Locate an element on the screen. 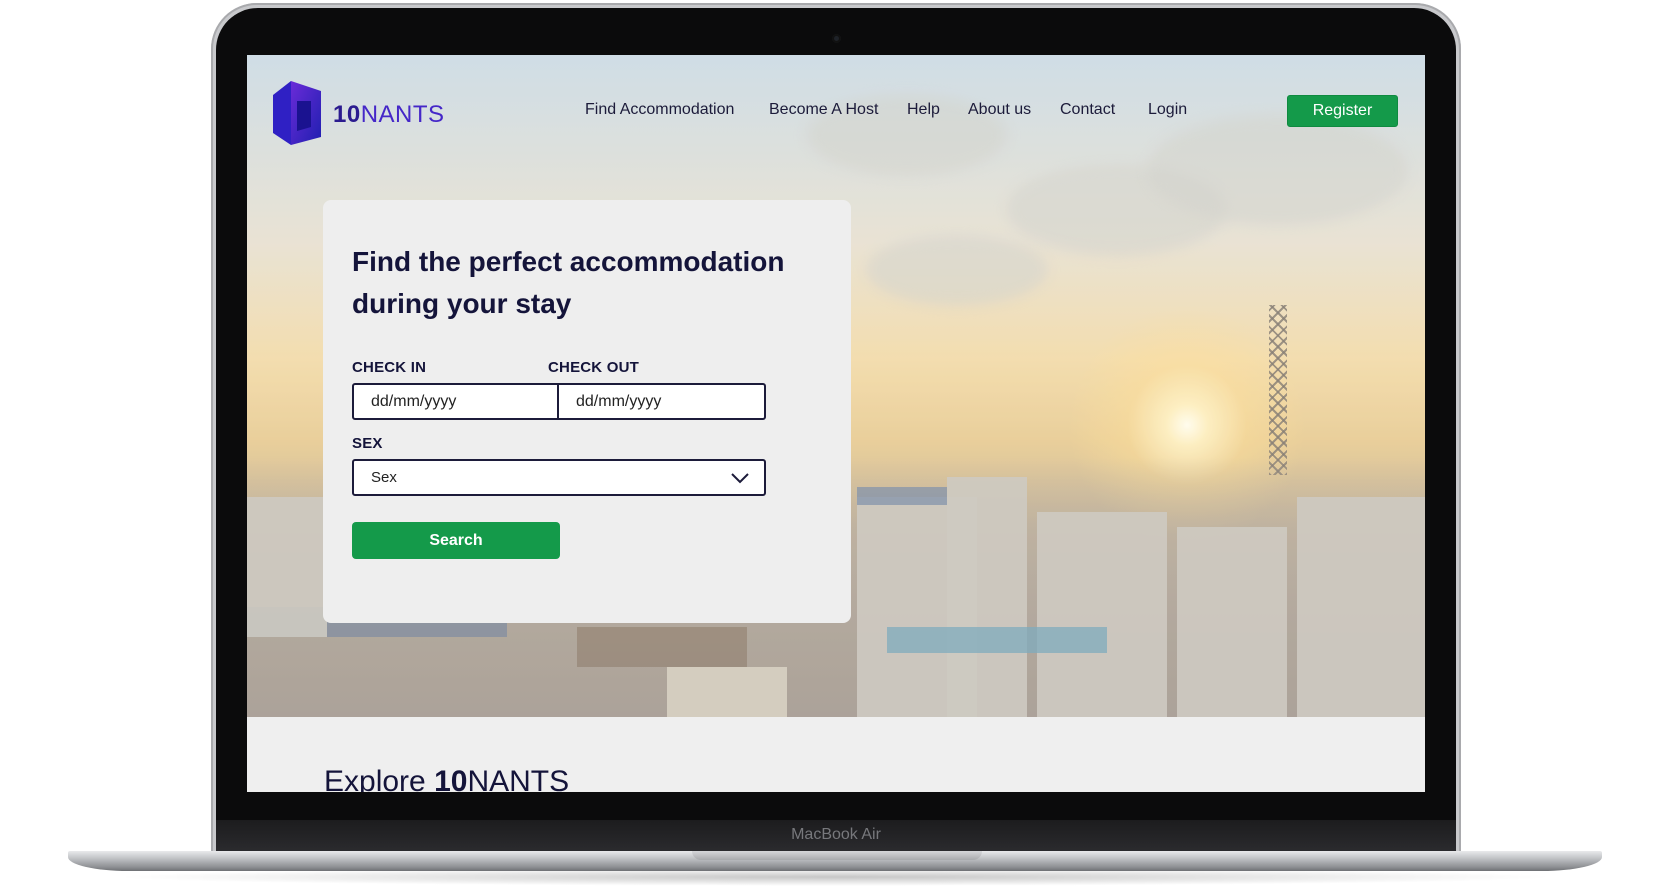 The image size is (1666, 896). chevron-down-icon is located at coordinates (740, 477).